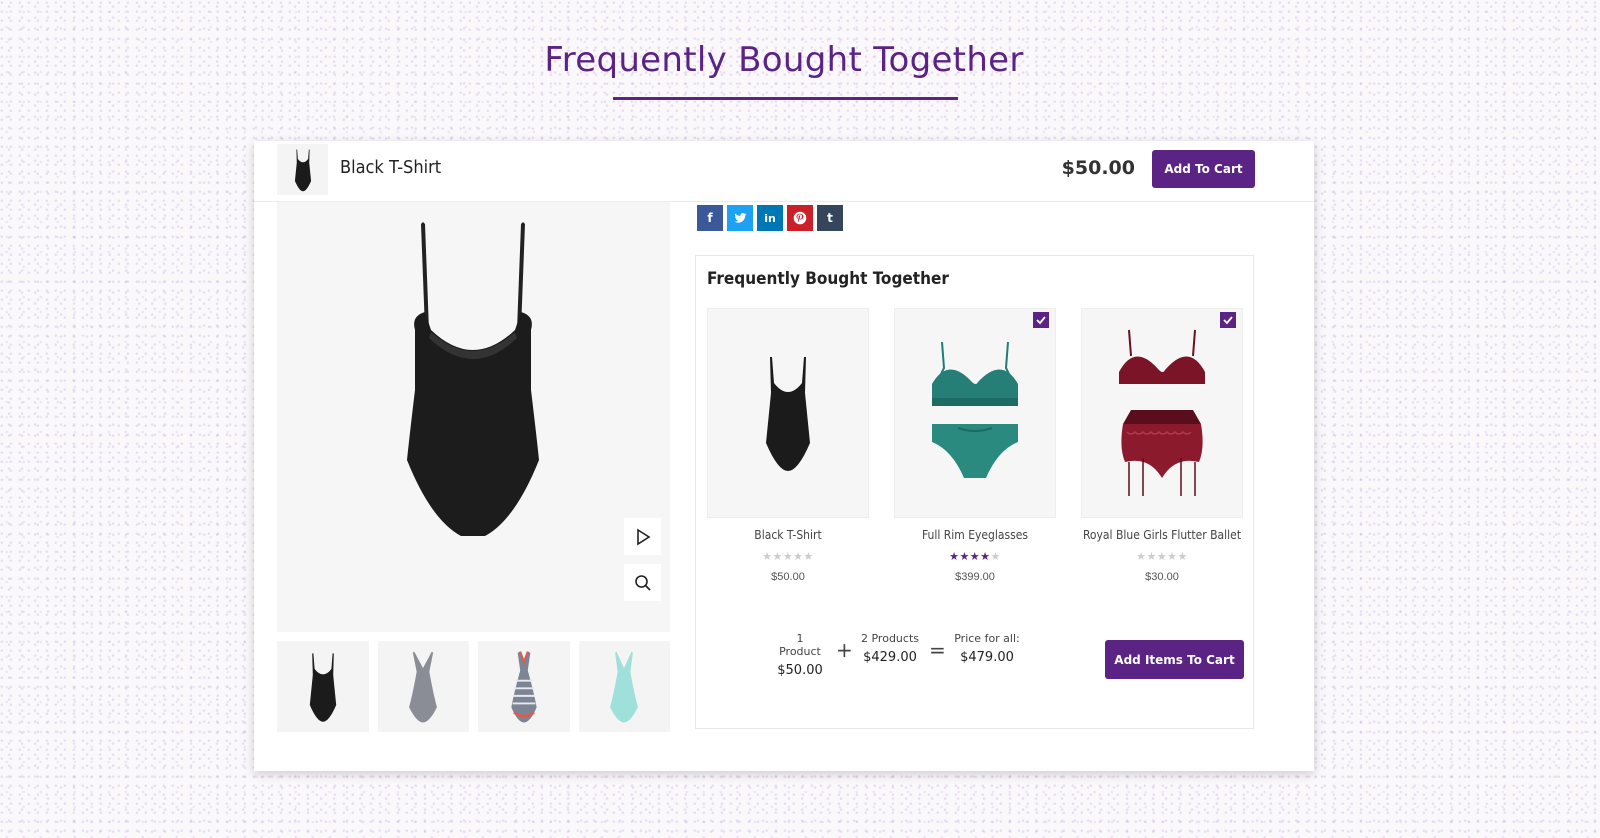 The image size is (1600, 838). I want to click on sticky-product-name: Black T-Shirt, so click(391, 167).